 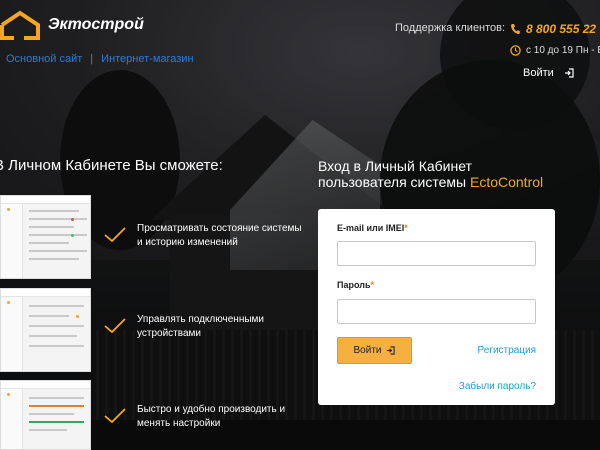 I want to click on login-button: Войти, so click(x=374, y=350).